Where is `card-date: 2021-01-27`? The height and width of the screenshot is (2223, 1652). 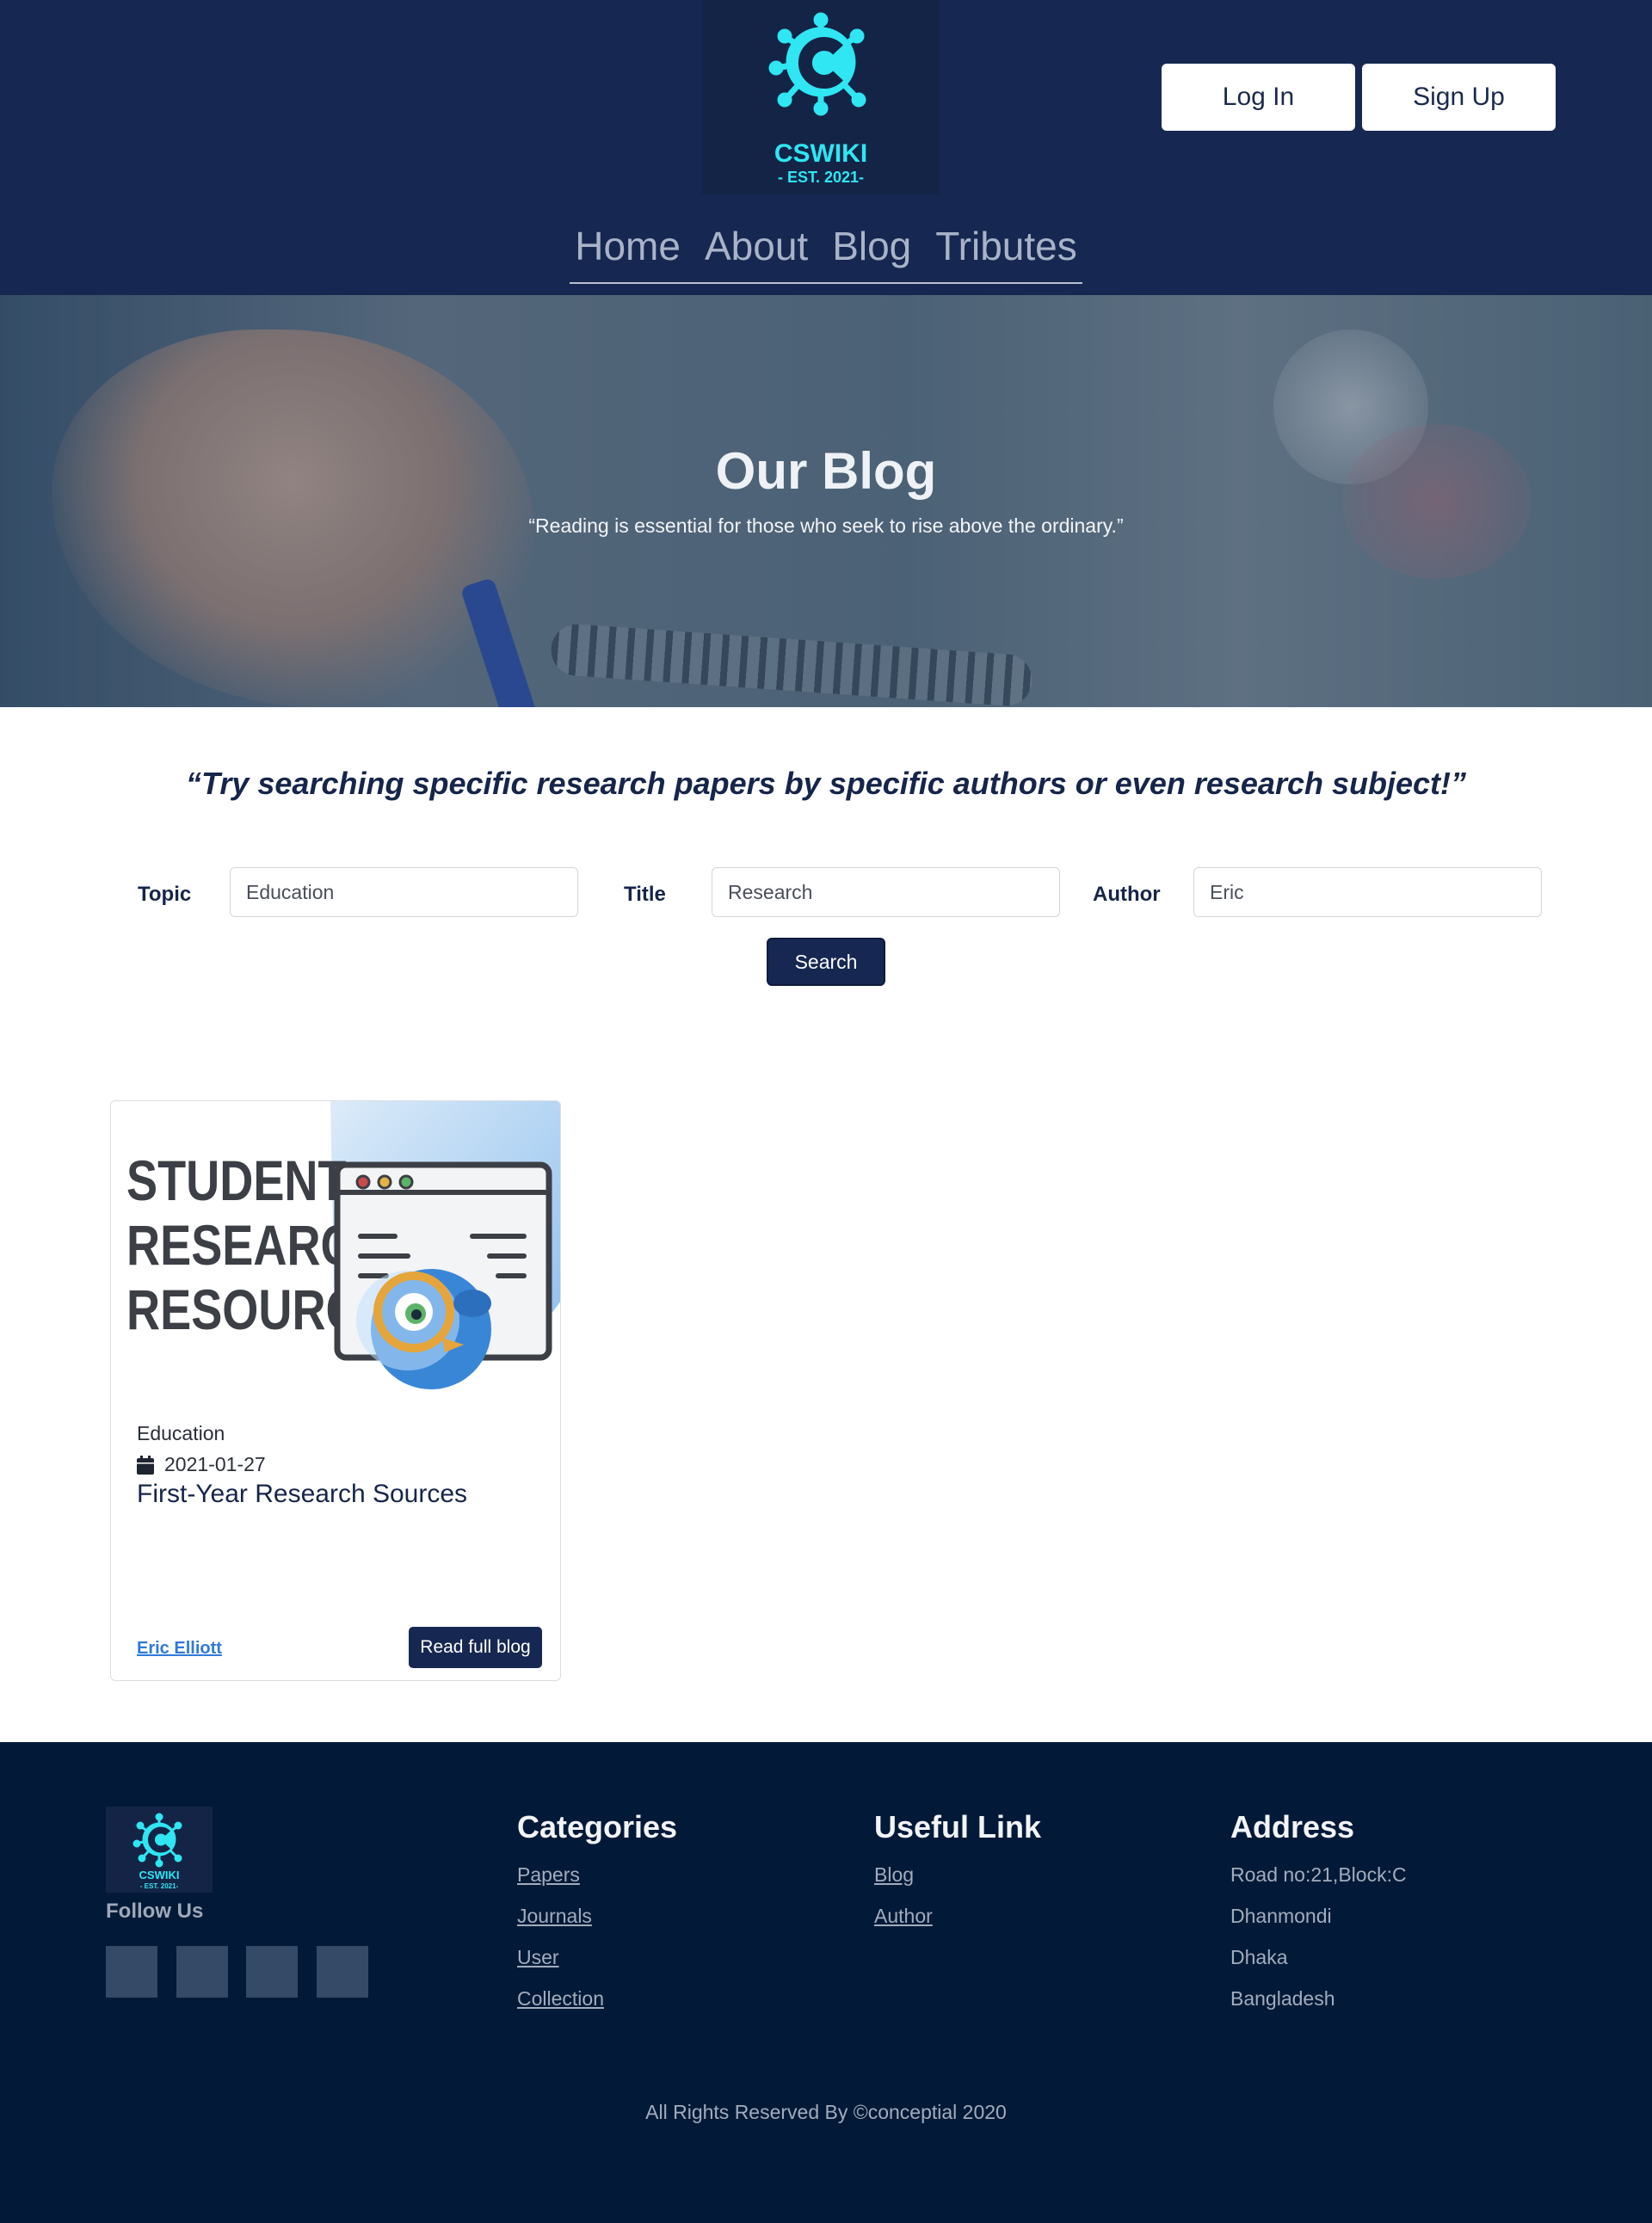
card-date: 2021-01-27 is located at coordinates (201, 1465).